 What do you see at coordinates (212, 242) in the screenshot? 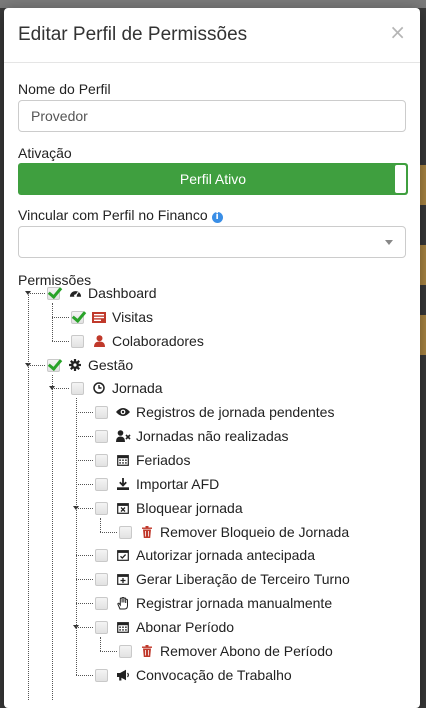
I see `finance-profile-select` at bounding box center [212, 242].